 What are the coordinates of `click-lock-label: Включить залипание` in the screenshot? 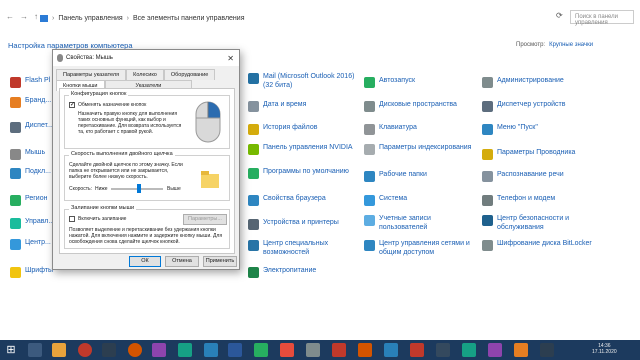 It's located at (102, 219).